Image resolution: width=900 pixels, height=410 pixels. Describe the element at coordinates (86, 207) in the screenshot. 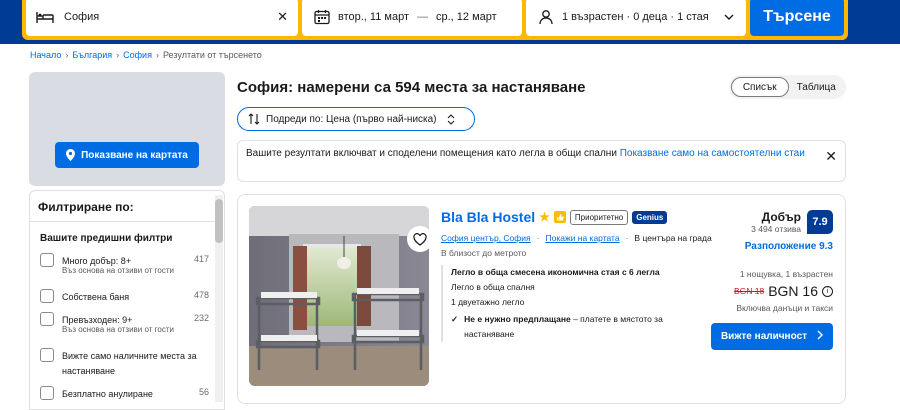

I see `filters-title: Филтриране по:` at that location.